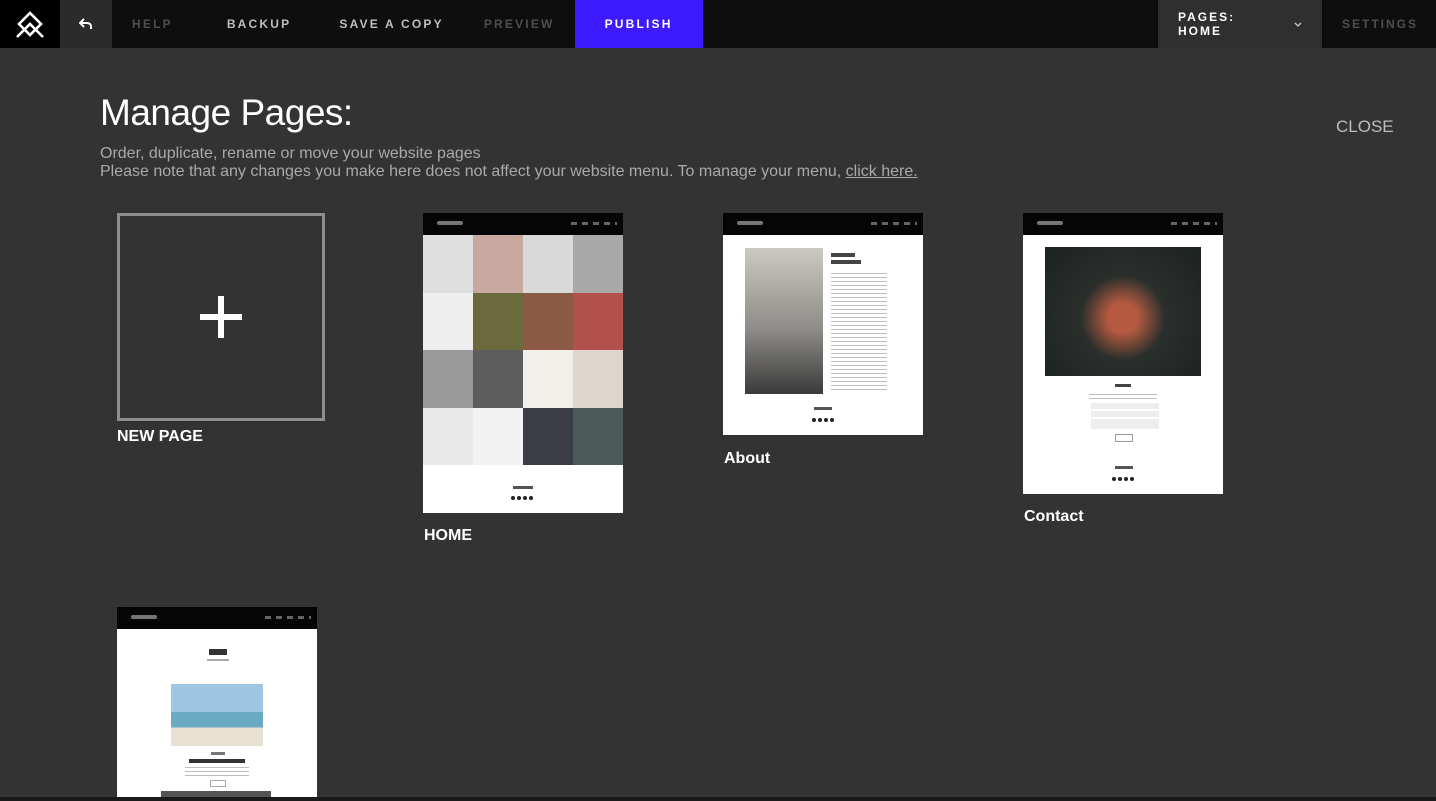  What do you see at coordinates (391, 24) in the screenshot?
I see `save-copy-menu: SAVE A COPY` at bounding box center [391, 24].